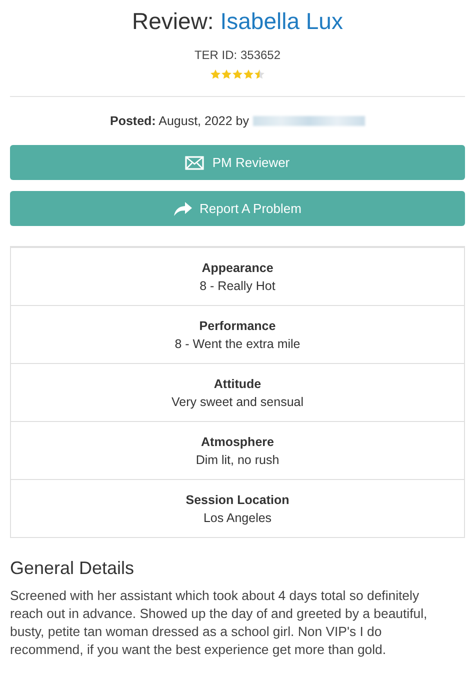  Describe the element at coordinates (237, 162) in the screenshot. I see `pm-button: PM Reviewer` at that location.